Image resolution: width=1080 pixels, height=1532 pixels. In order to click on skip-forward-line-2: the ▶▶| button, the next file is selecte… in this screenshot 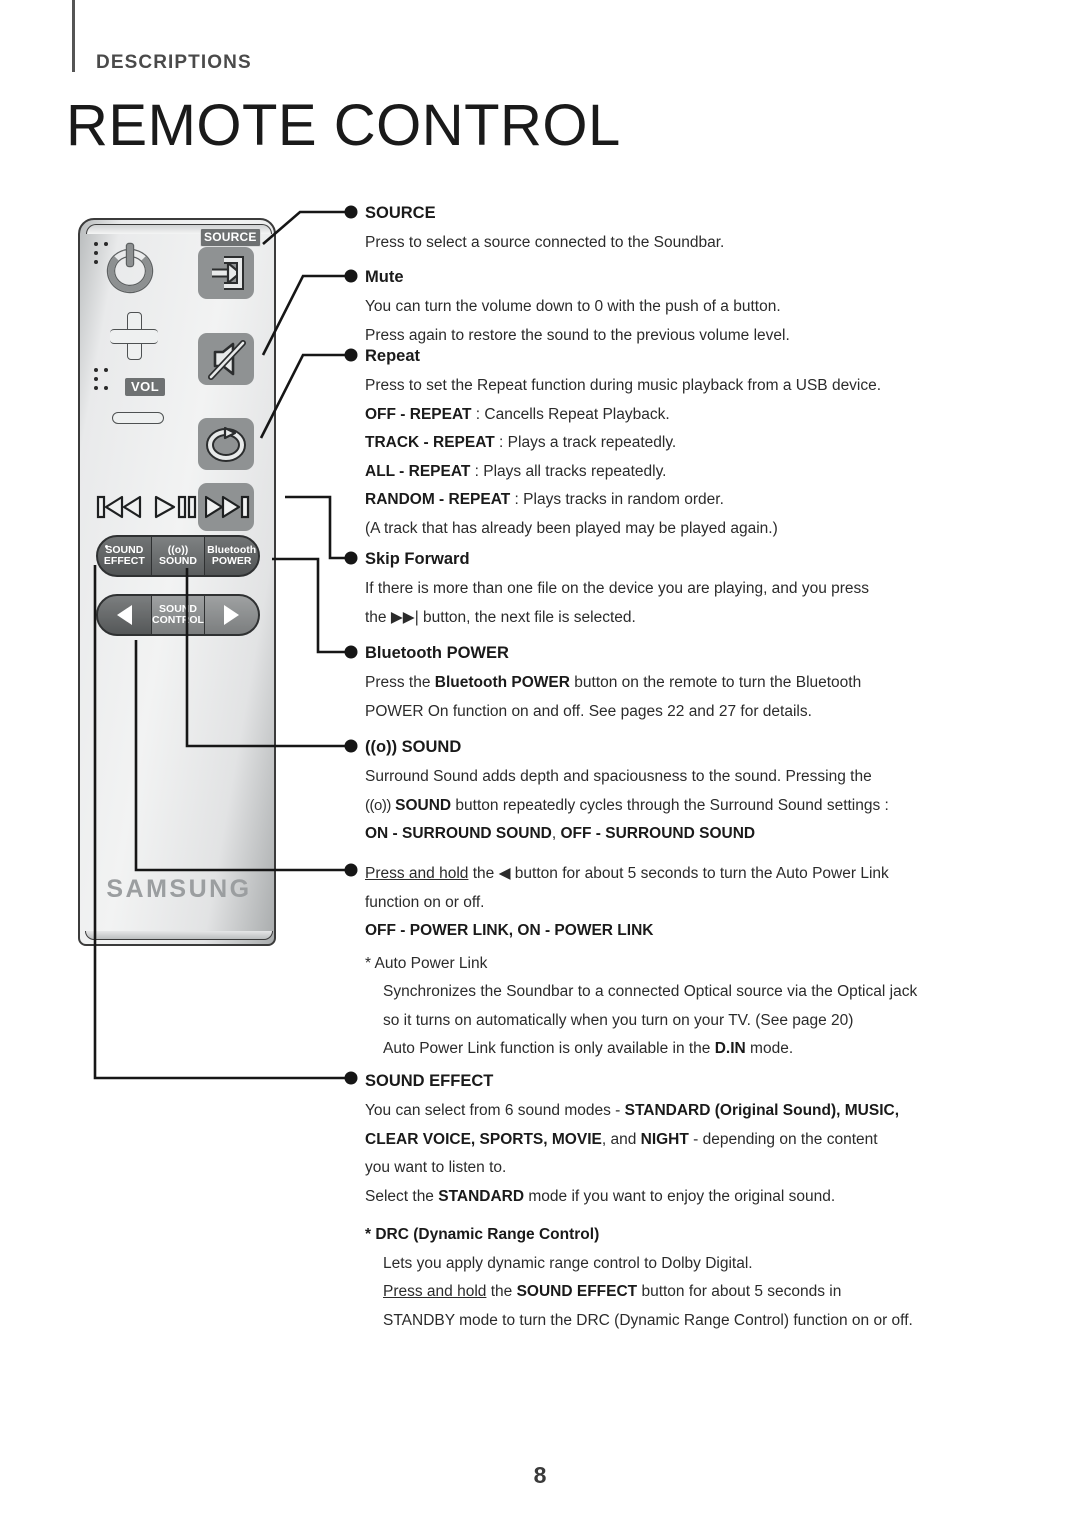, I will do `click(500, 617)`.